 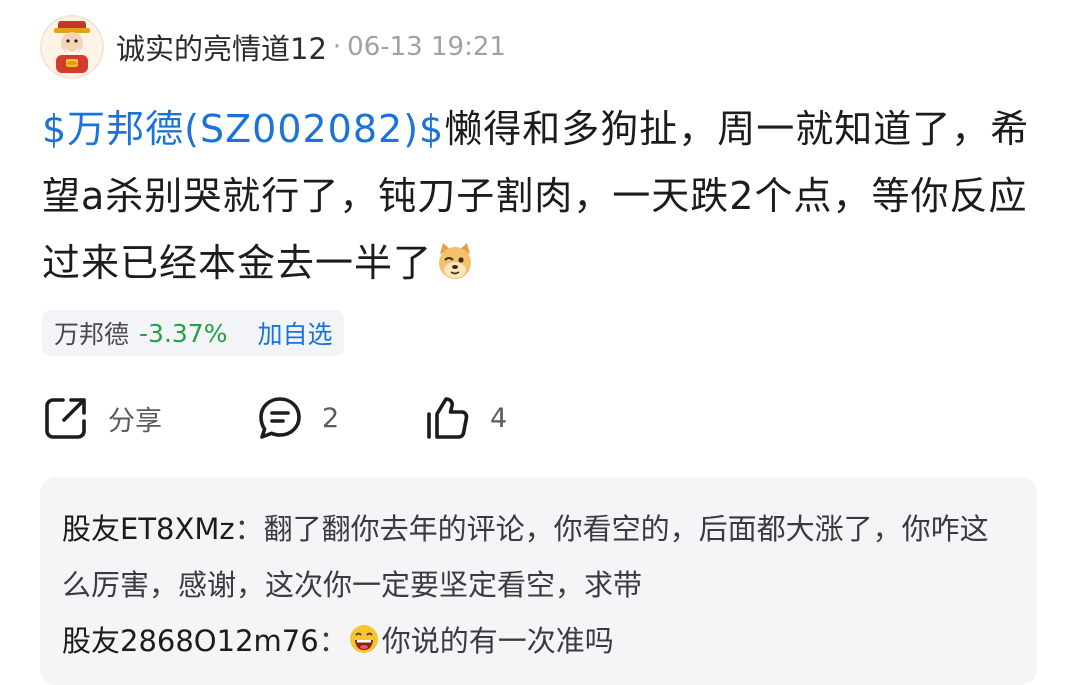 I want to click on comment-text: 你说的有一次准吗, so click(x=497, y=641).